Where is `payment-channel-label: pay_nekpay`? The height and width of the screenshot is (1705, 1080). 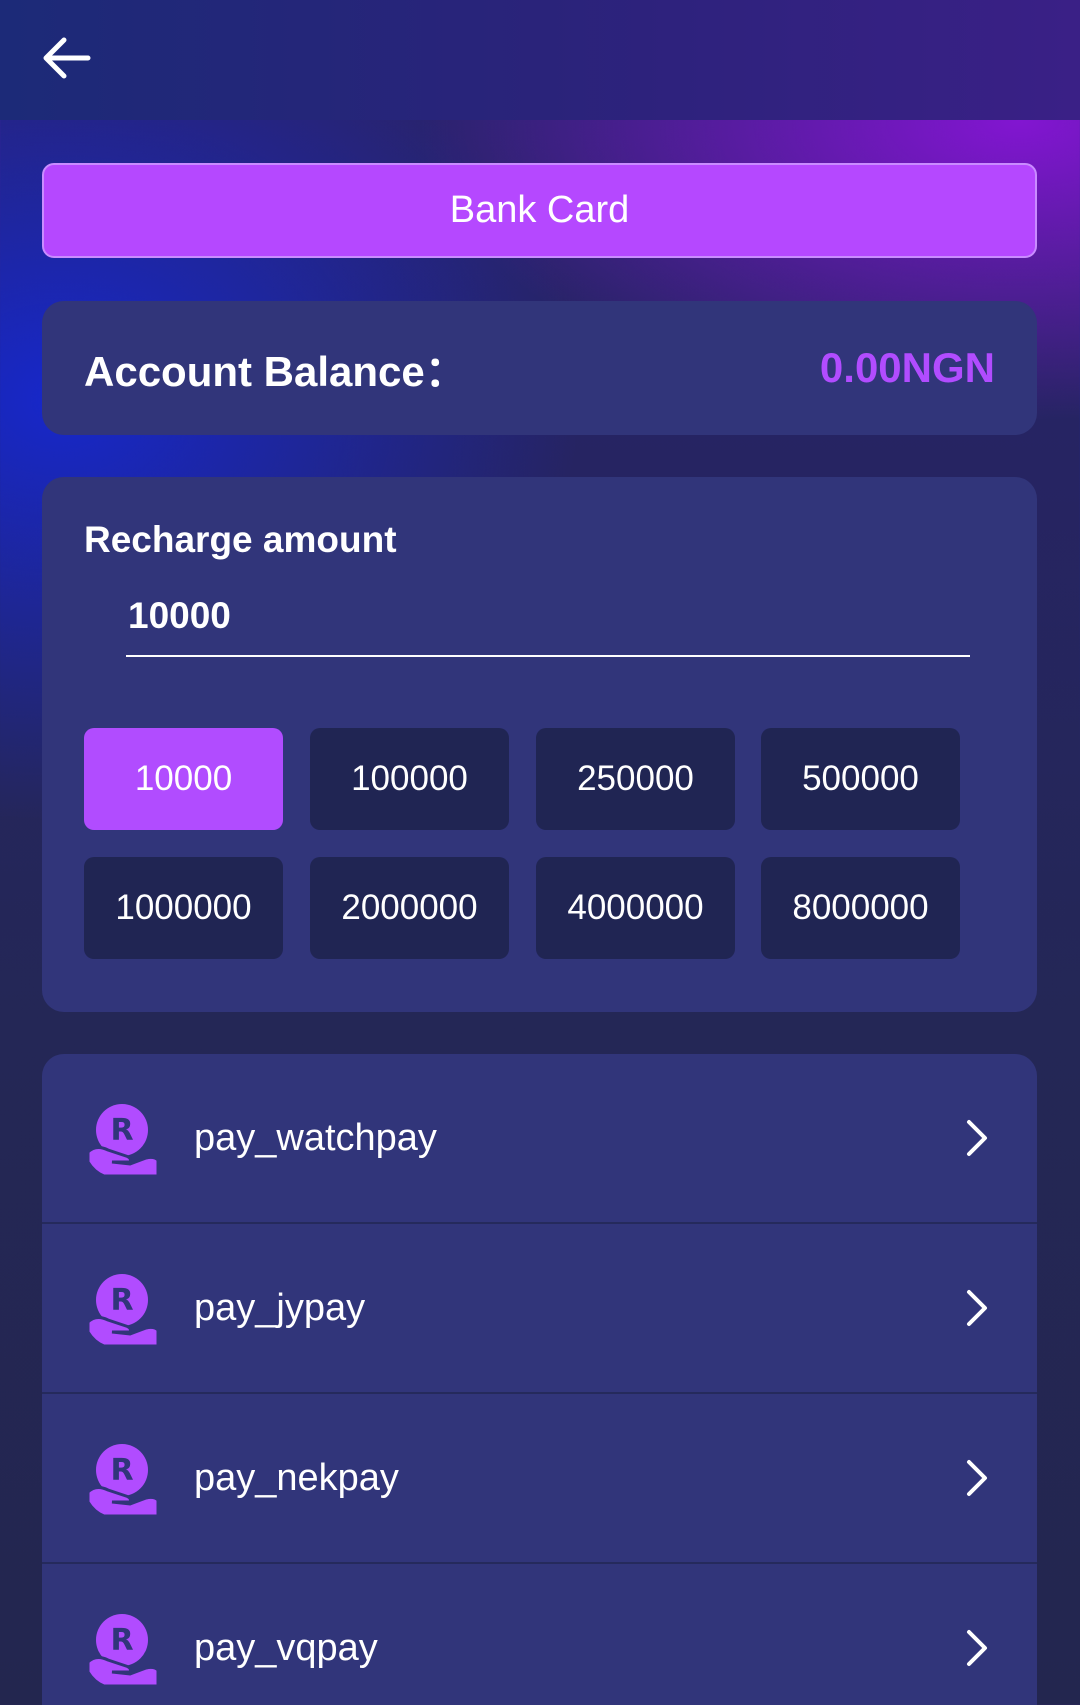
payment-channel-label: pay_nekpay is located at coordinates (296, 1477).